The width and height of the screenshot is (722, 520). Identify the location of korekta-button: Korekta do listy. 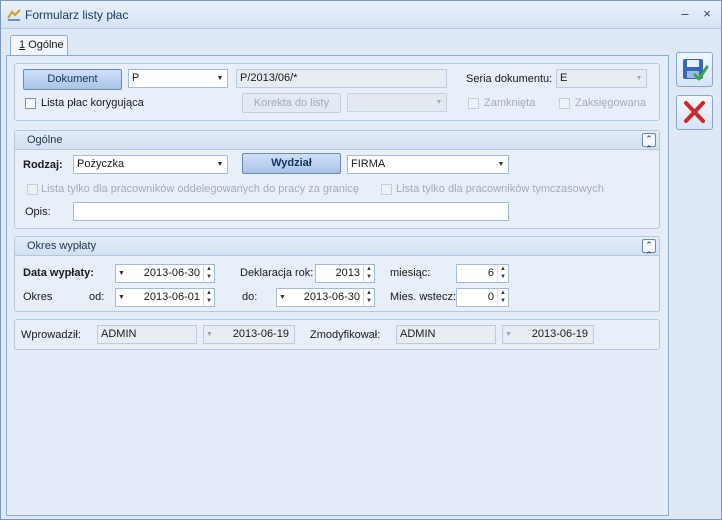
(291, 103).